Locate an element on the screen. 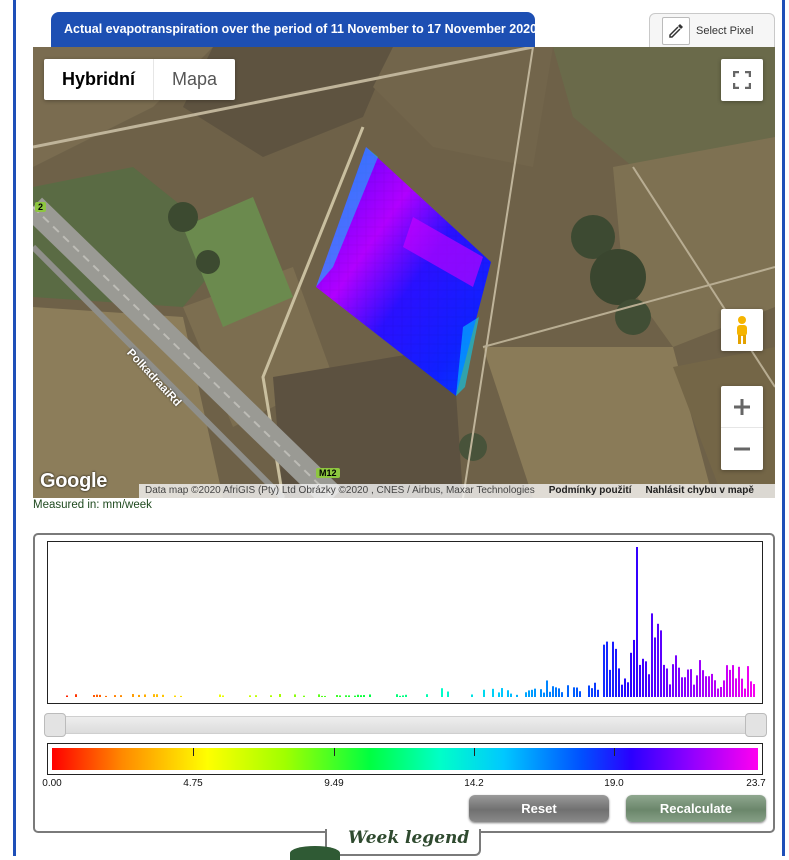 The height and width of the screenshot is (860, 789). leaf-logo-icon is located at coordinates (315, 853).